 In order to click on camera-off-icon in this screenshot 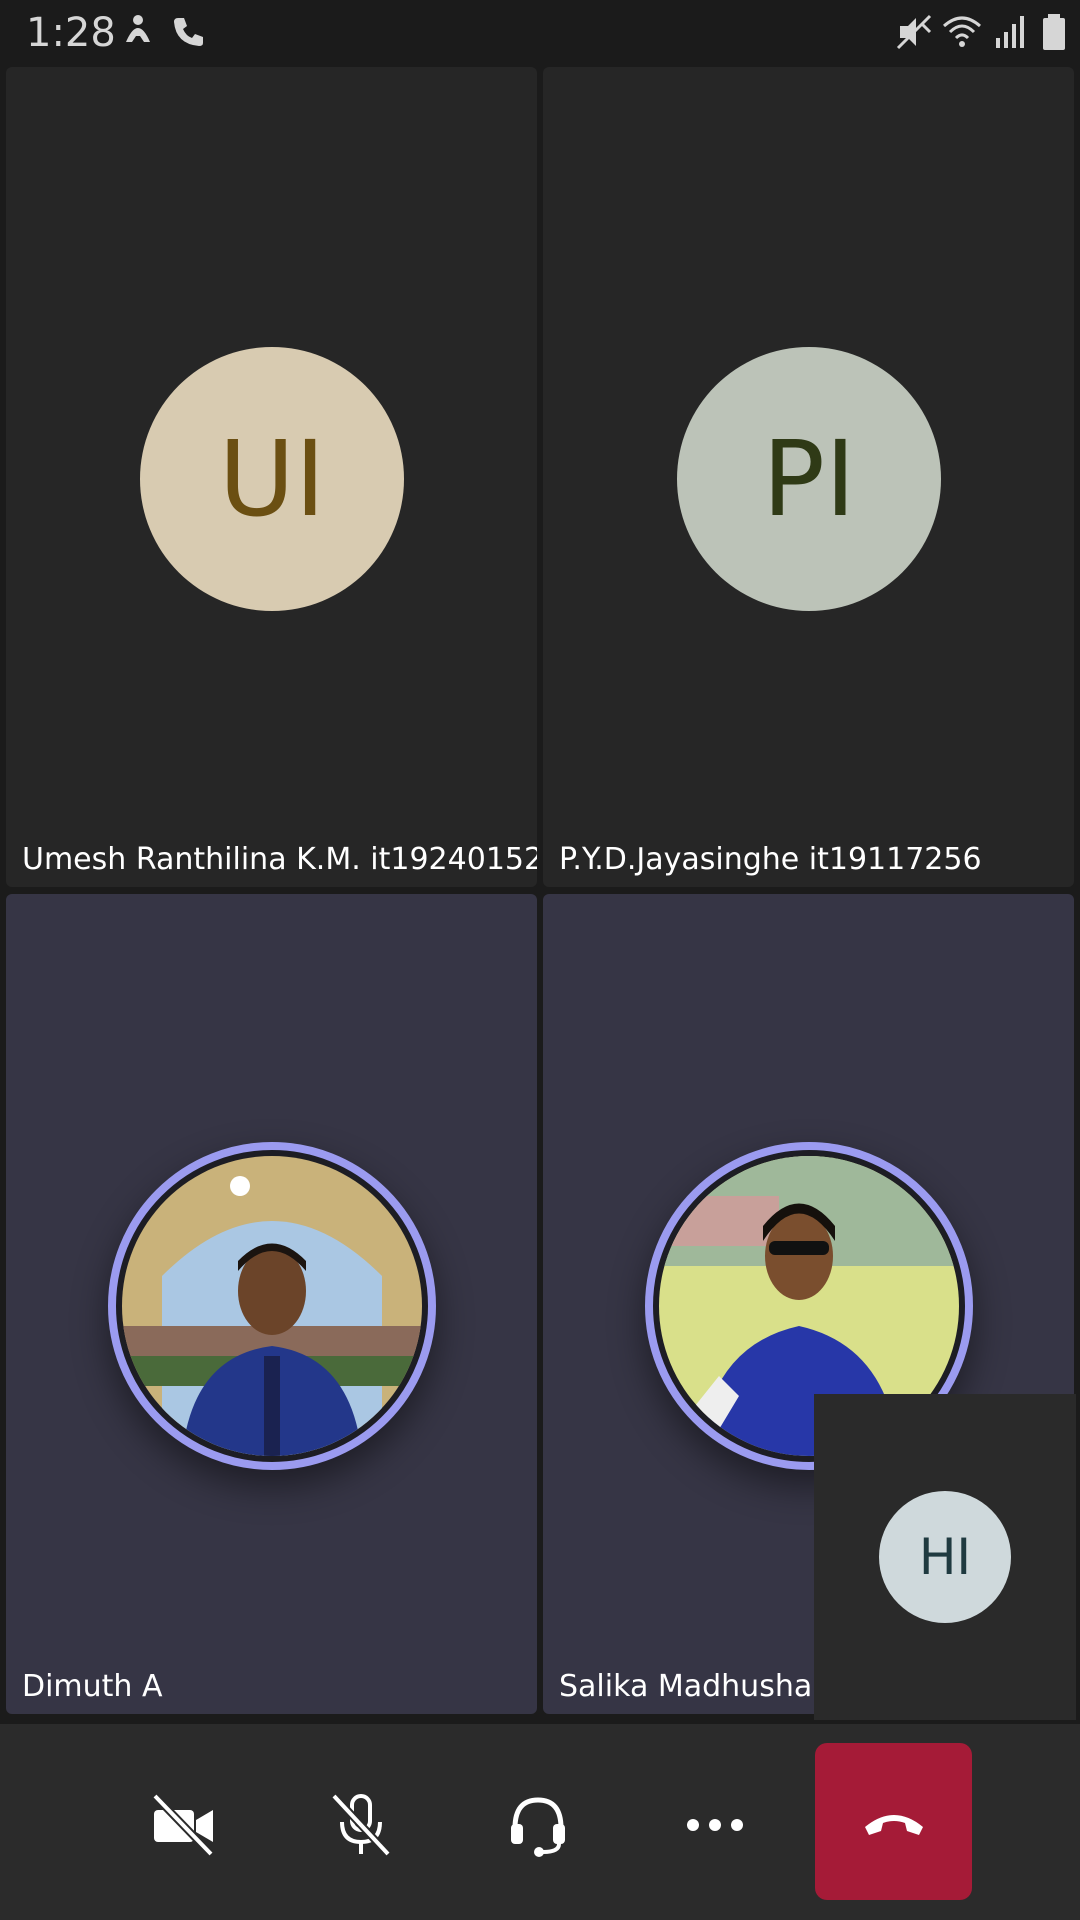, I will do `click(183, 1825)`.